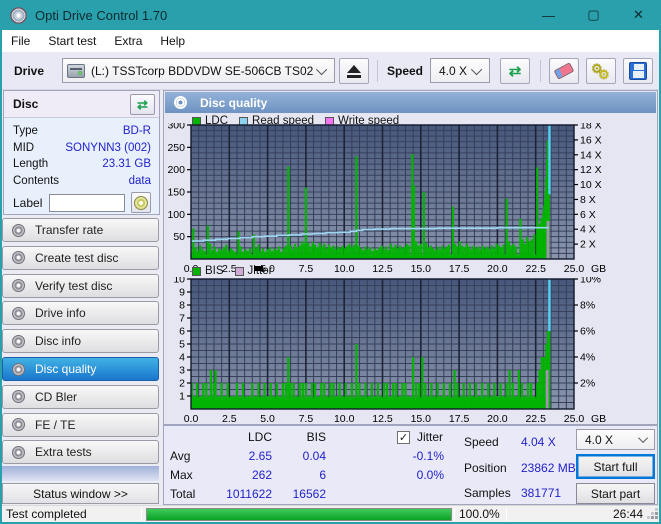 The height and width of the screenshot is (524, 661). What do you see at coordinates (74, 285) in the screenshot?
I see `sidebar-item-label: Verify test disc` at bounding box center [74, 285].